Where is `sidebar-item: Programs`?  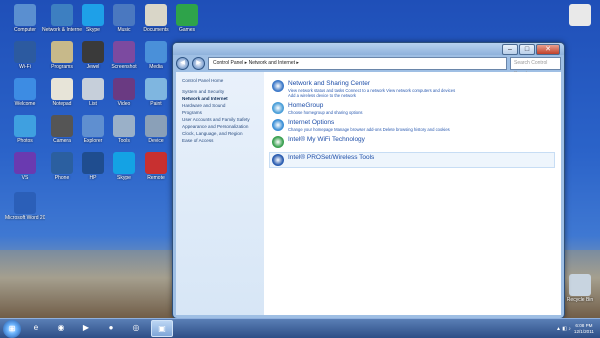
sidebar-item: Programs is located at coordinates (223, 112).